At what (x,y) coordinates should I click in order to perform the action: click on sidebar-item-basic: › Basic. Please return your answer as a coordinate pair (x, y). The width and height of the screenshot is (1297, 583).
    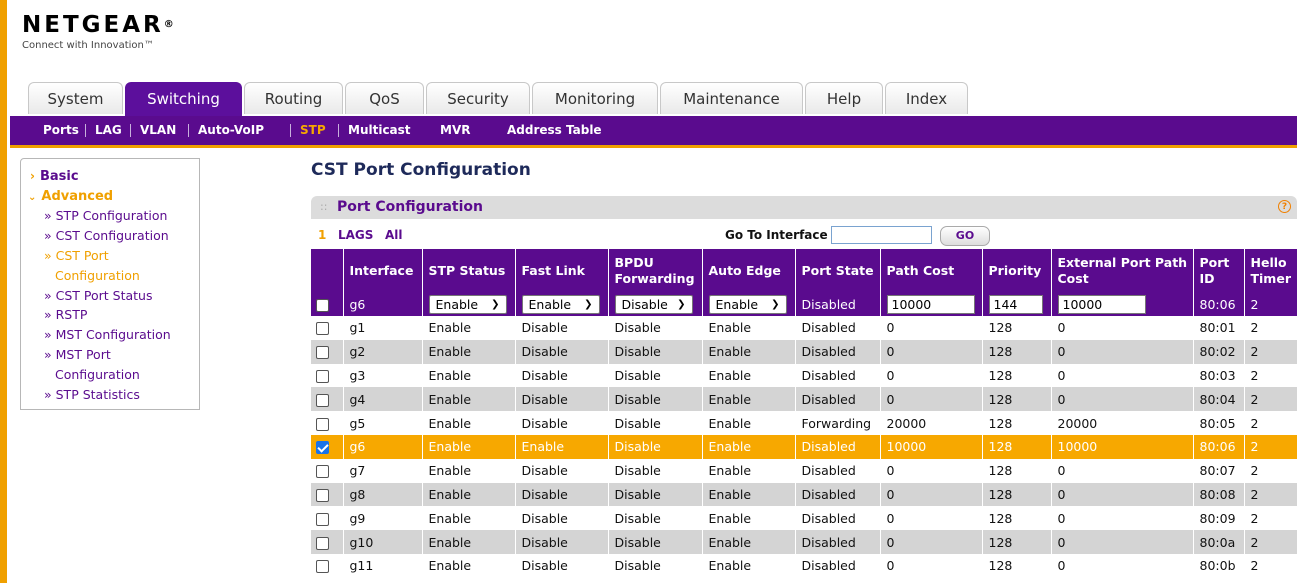
    Looking at the image, I should click on (54, 176).